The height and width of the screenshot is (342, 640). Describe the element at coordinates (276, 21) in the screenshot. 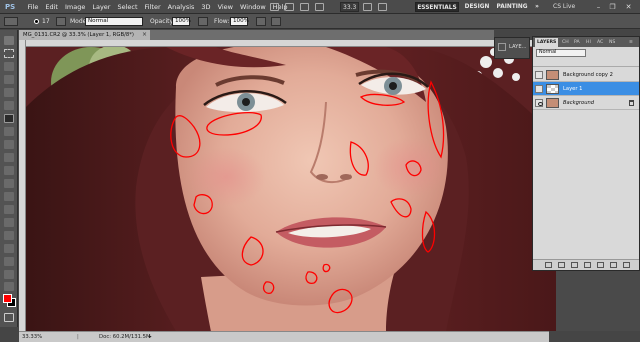

I see `pressure-size-icon` at that location.